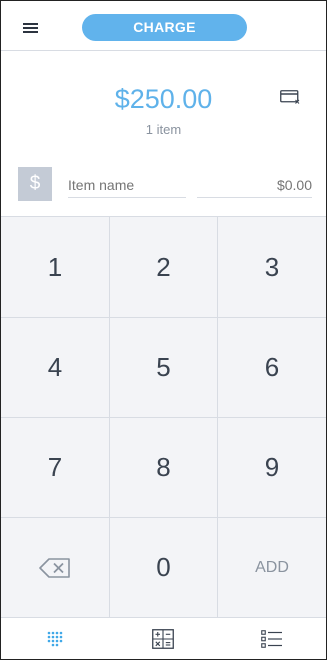  I want to click on key-6: 6, so click(272, 368).